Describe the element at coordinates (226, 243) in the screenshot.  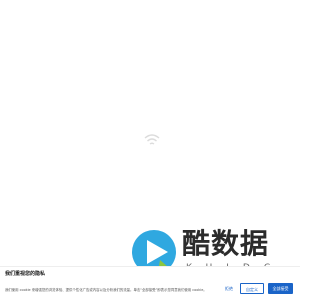
I see `logo-wordmark: 酷数据` at that location.